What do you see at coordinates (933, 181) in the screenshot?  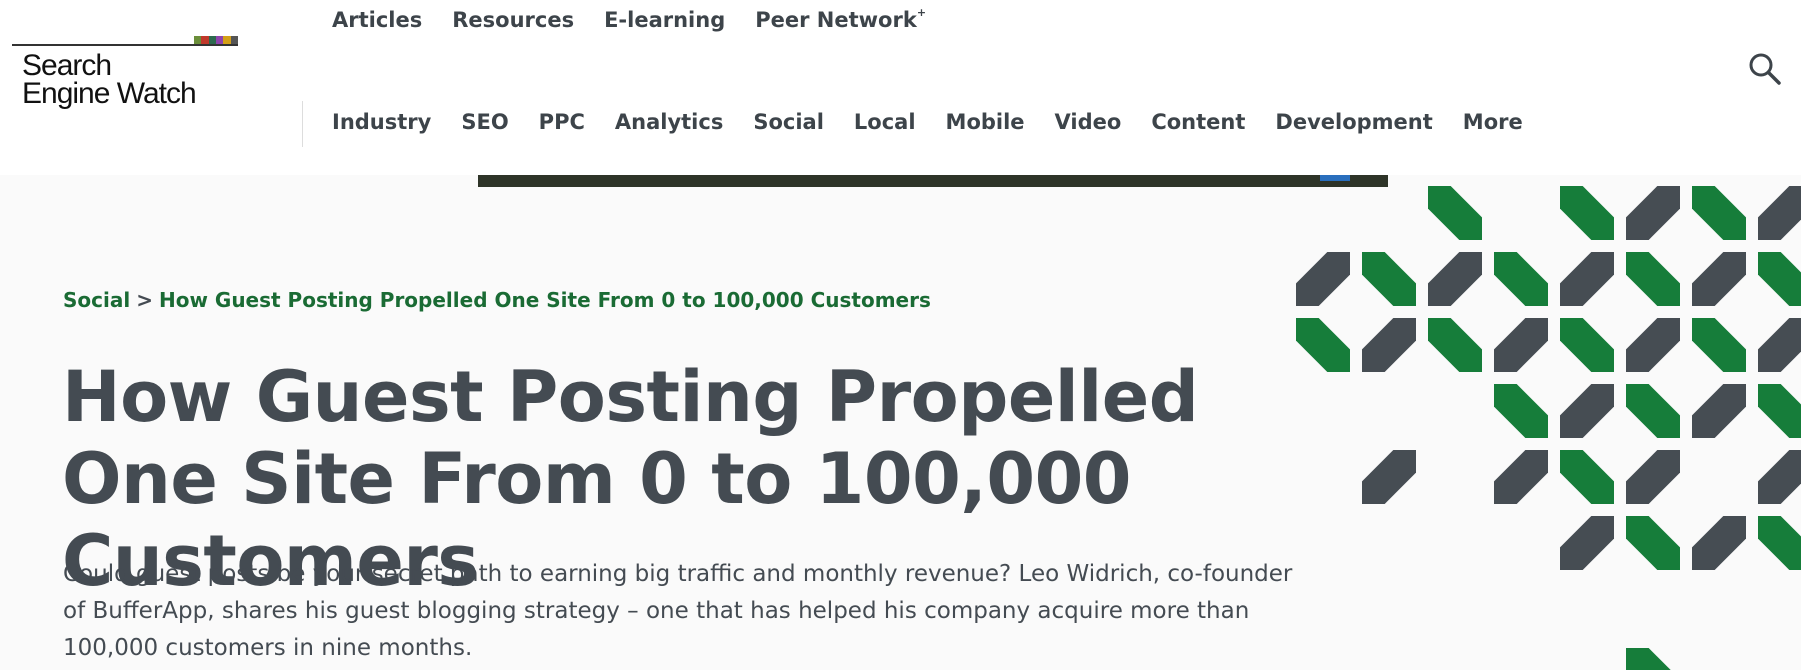 I see `ad-banner-strip` at bounding box center [933, 181].